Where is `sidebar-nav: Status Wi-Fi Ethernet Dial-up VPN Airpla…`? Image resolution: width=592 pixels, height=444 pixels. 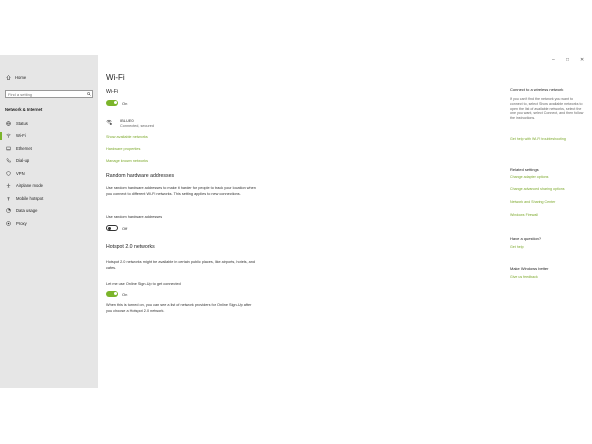
sidebar-nav: Status Wi-Fi Ethernet Dial-up VPN Airpla… is located at coordinates (49, 173).